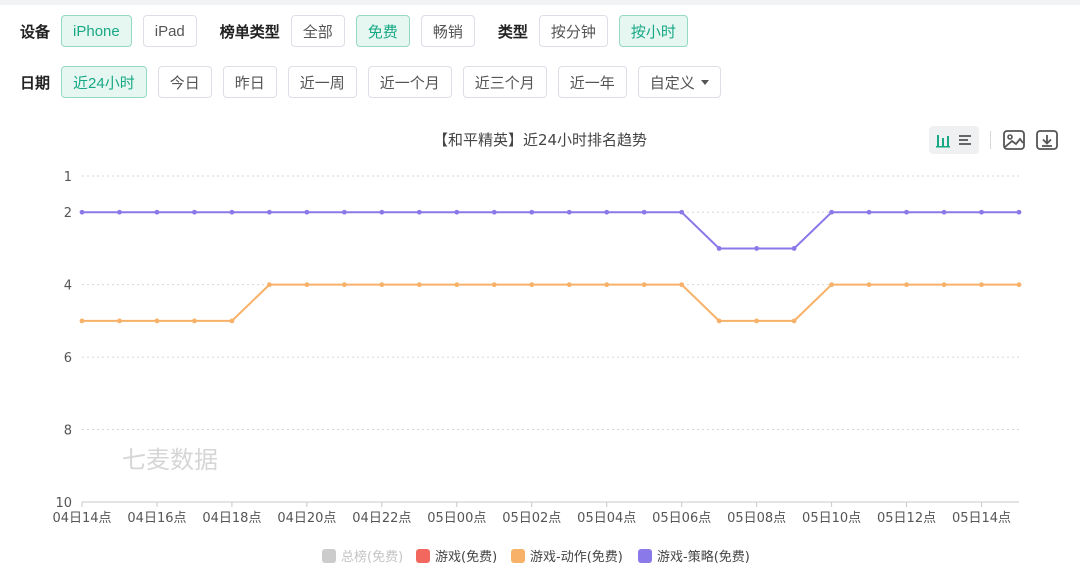 This screenshot has width=1080, height=583. I want to click on x-tick-label: 04日22点, so click(381, 518).